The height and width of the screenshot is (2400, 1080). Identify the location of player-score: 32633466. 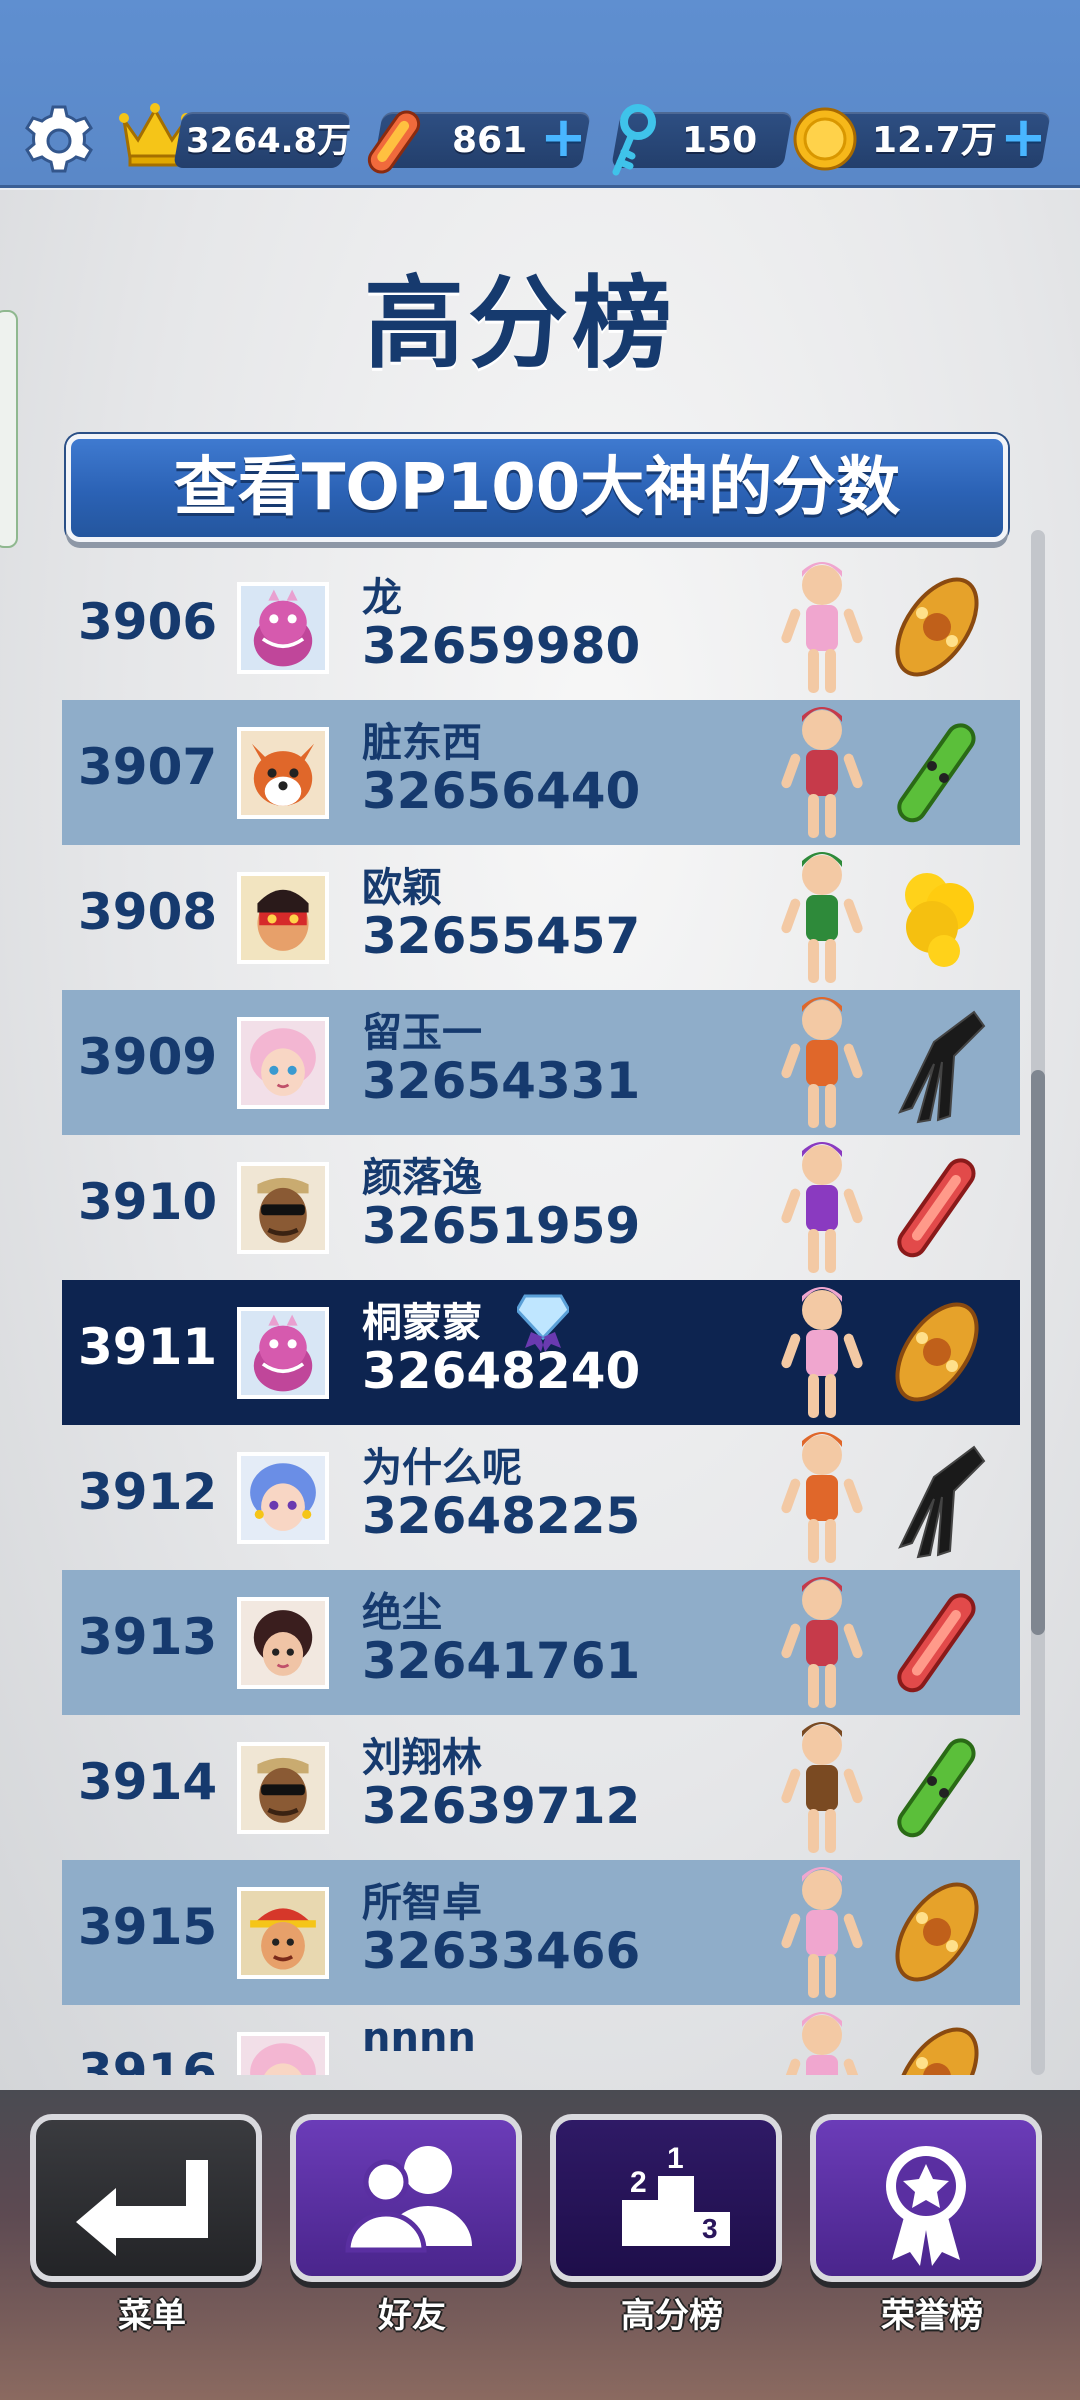
(501, 1951).